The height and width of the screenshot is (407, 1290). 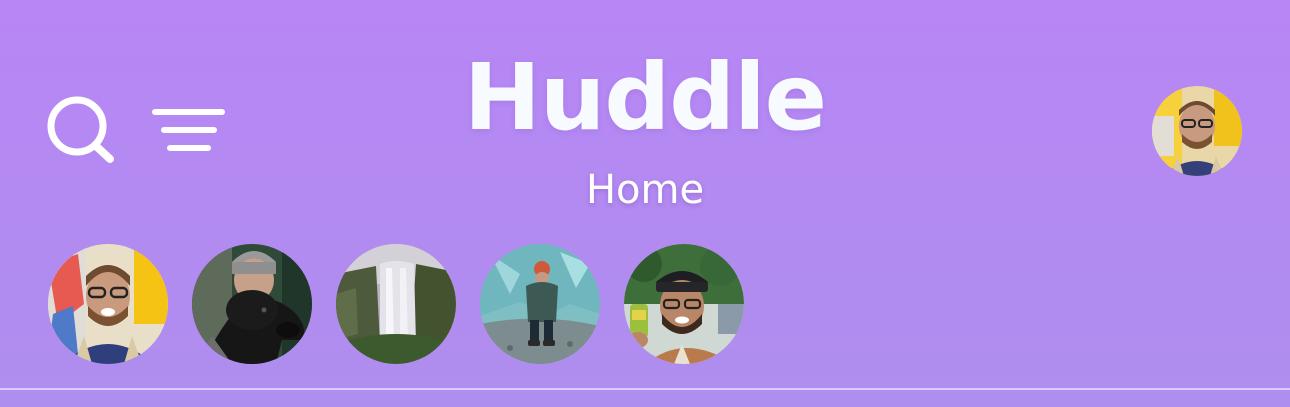 What do you see at coordinates (1197, 131) in the screenshot?
I see `user-avatar` at bounding box center [1197, 131].